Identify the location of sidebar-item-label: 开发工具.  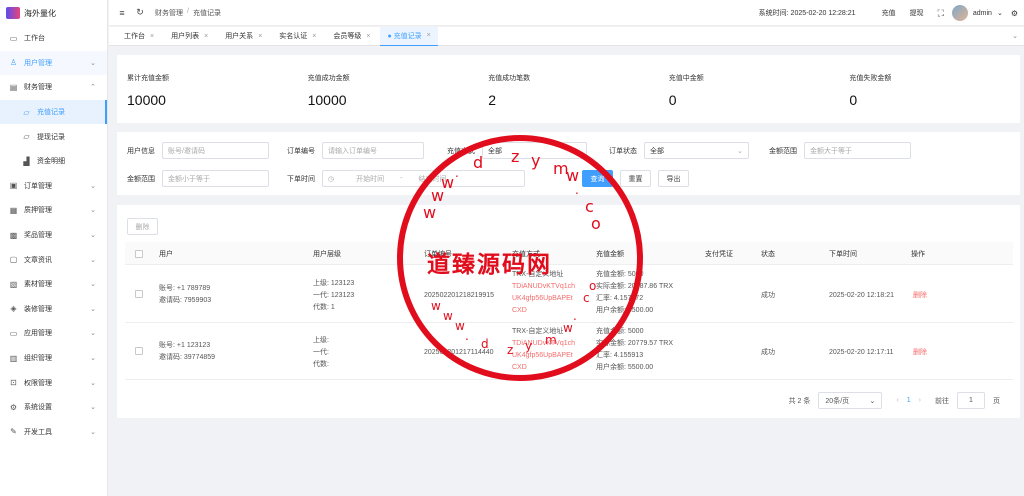
(38, 432).